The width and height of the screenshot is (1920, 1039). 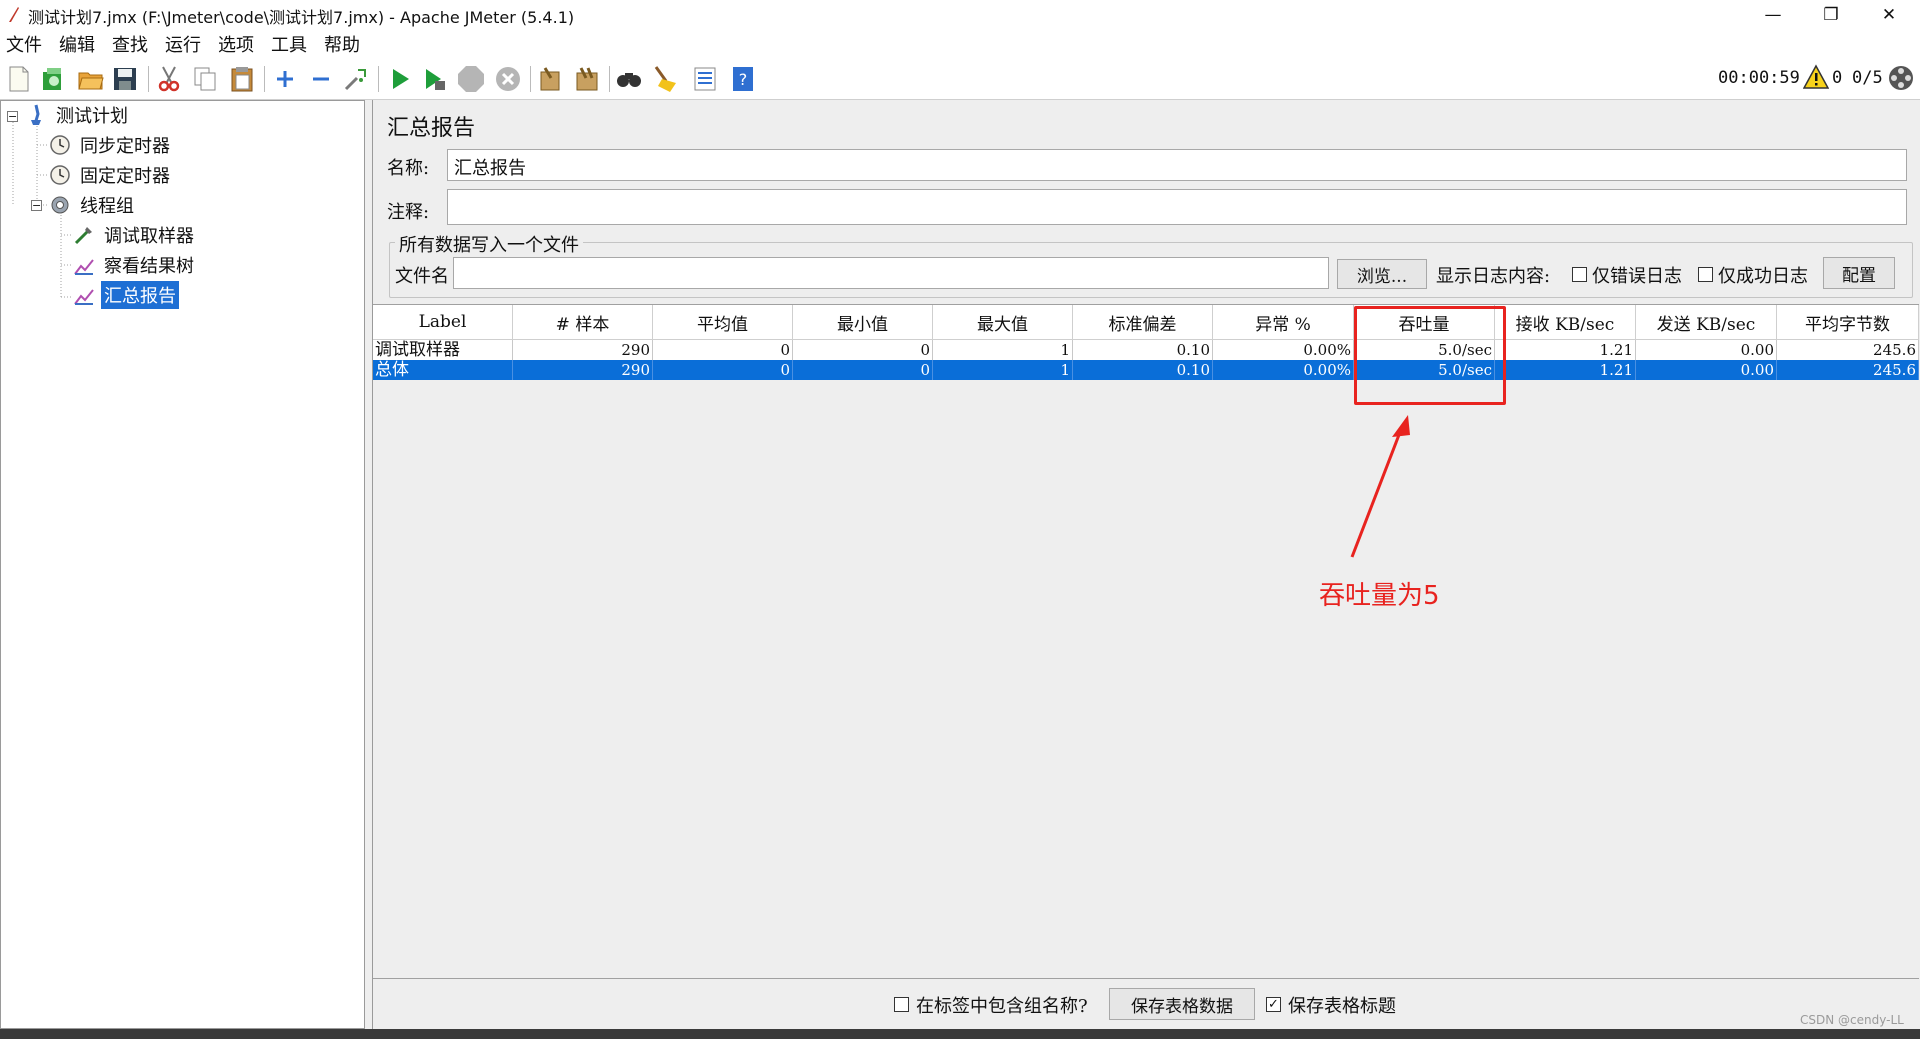 I want to click on errors-only-label: 仅错误日志, so click(x=1637, y=276).